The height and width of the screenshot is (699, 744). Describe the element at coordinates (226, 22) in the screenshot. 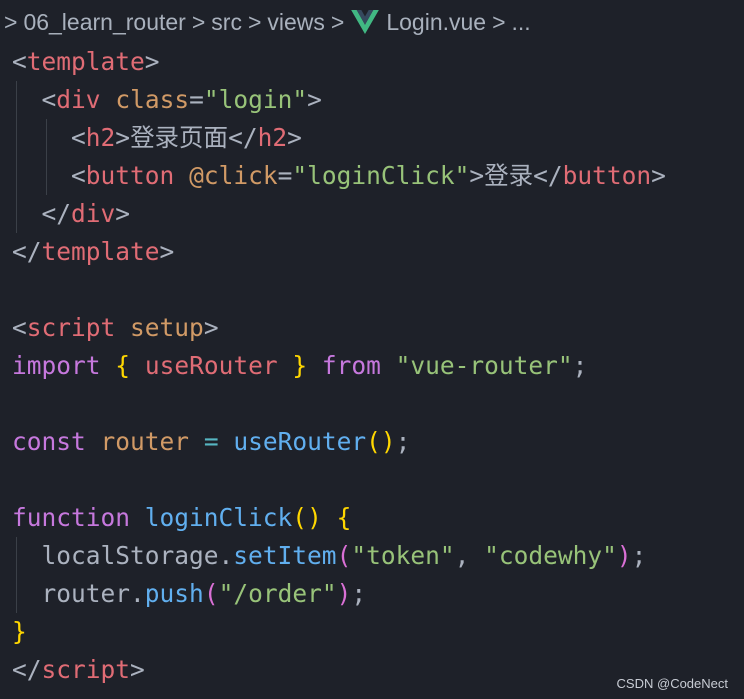

I see `breadcrumb-folder-src: src` at that location.